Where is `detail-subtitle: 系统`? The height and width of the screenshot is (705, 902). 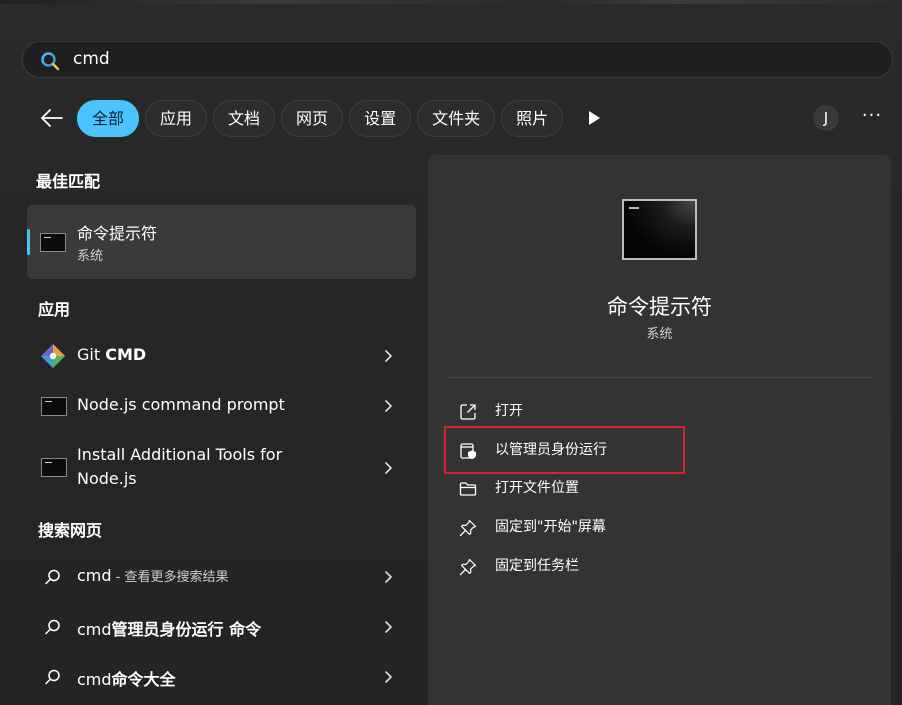
detail-subtitle: 系统 is located at coordinates (659, 334).